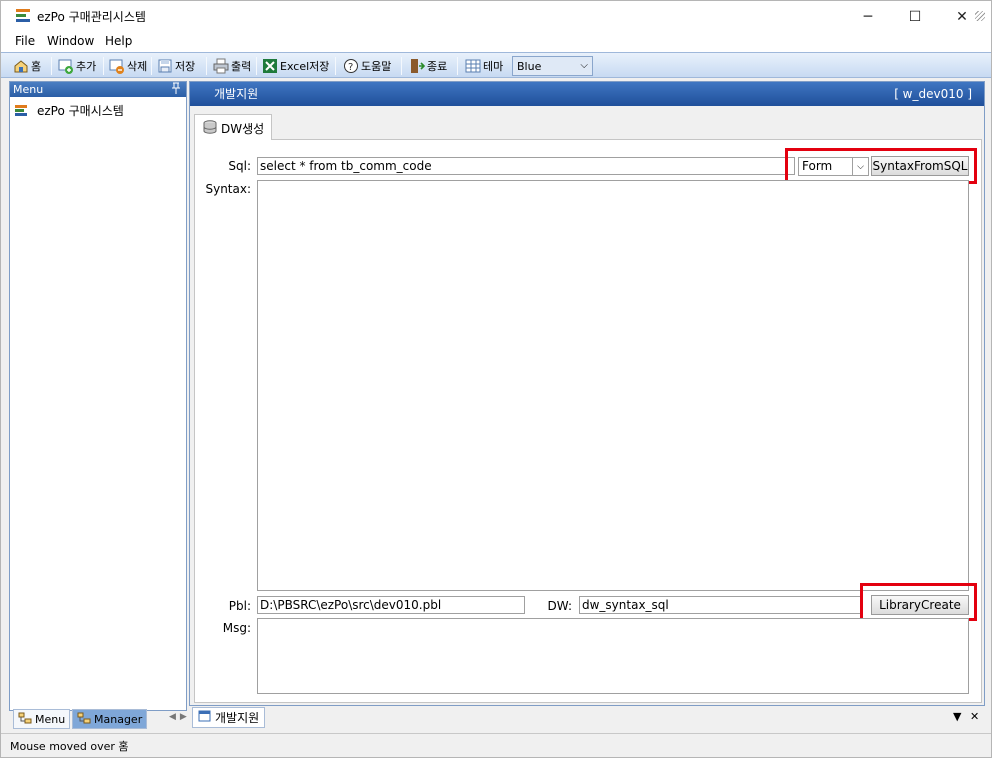  Describe the element at coordinates (613, 656) in the screenshot. I see `msg-textarea` at that location.